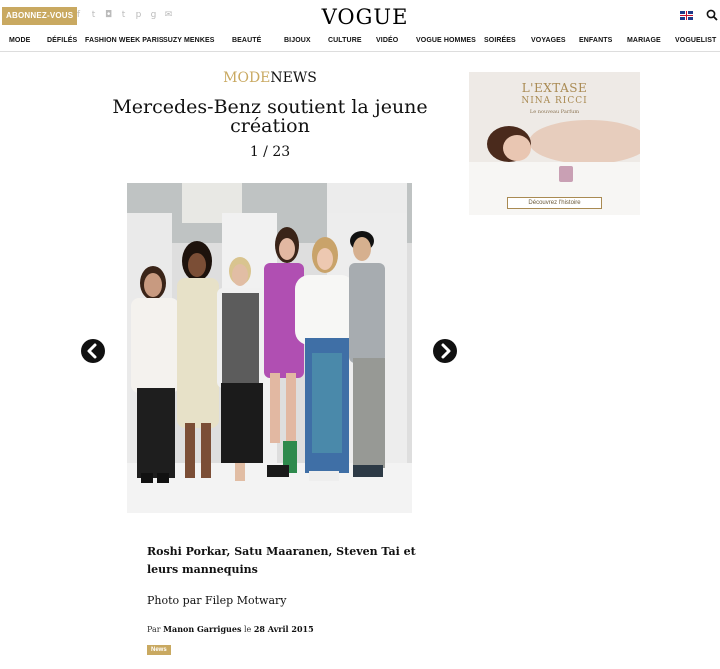 Image resolution: width=720 pixels, height=669 pixels. I want to click on twitter-icon: t, so click(93, 15).